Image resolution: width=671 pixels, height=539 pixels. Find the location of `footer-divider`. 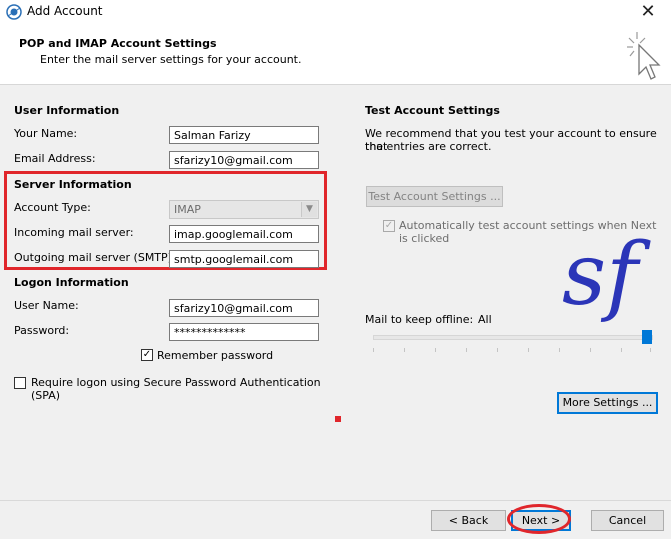

footer-divider is located at coordinates (335, 500).